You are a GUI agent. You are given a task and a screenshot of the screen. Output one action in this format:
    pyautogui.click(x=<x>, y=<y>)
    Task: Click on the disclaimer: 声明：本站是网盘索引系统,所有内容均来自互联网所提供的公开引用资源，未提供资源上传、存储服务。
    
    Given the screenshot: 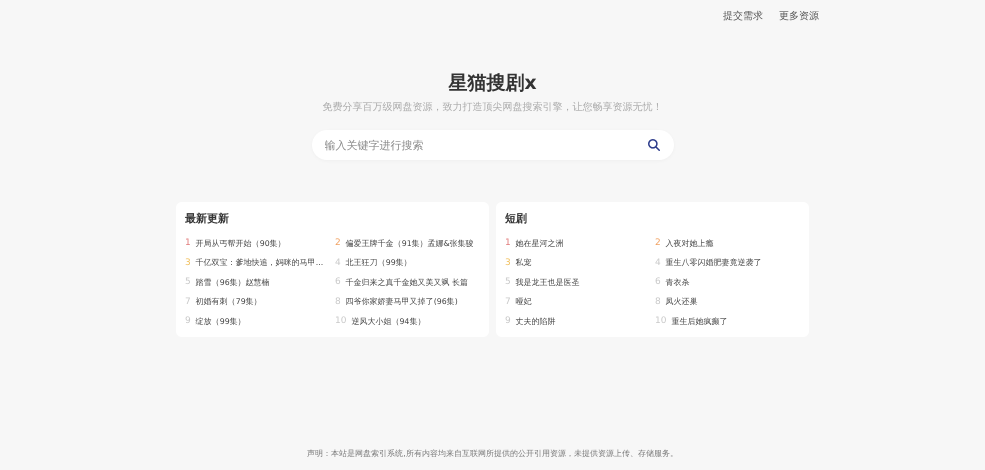 What is the action you would take?
    pyautogui.click(x=492, y=454)
    